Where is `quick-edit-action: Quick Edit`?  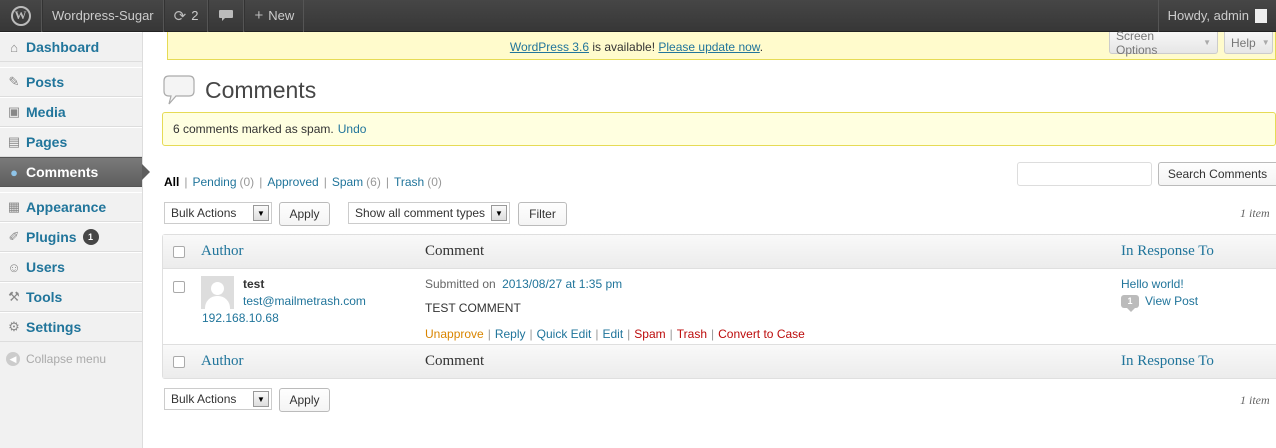
quick-edit-action: Quick Edit is located at coordinates (564, 334).